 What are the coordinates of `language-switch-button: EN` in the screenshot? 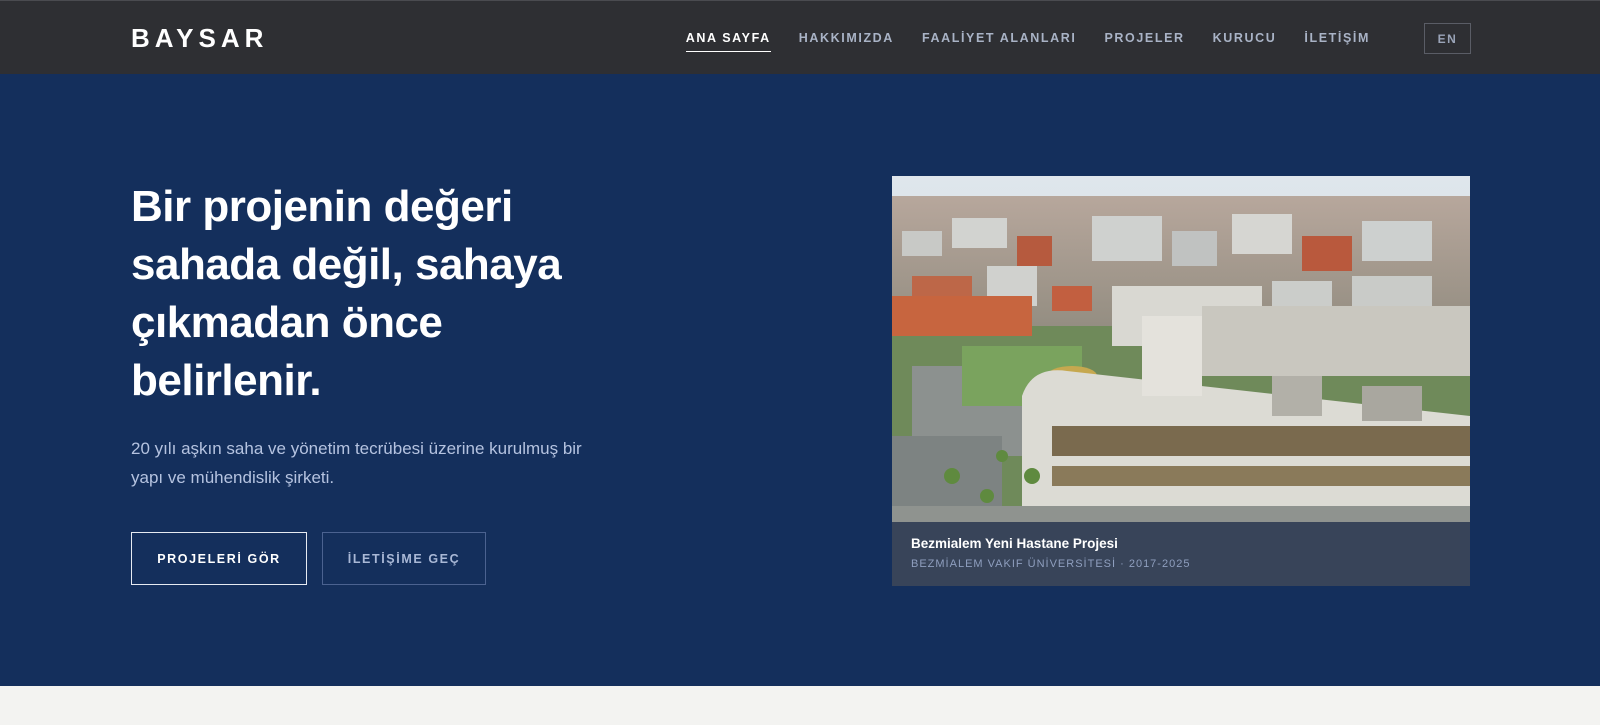 It's located at (1447, 38).